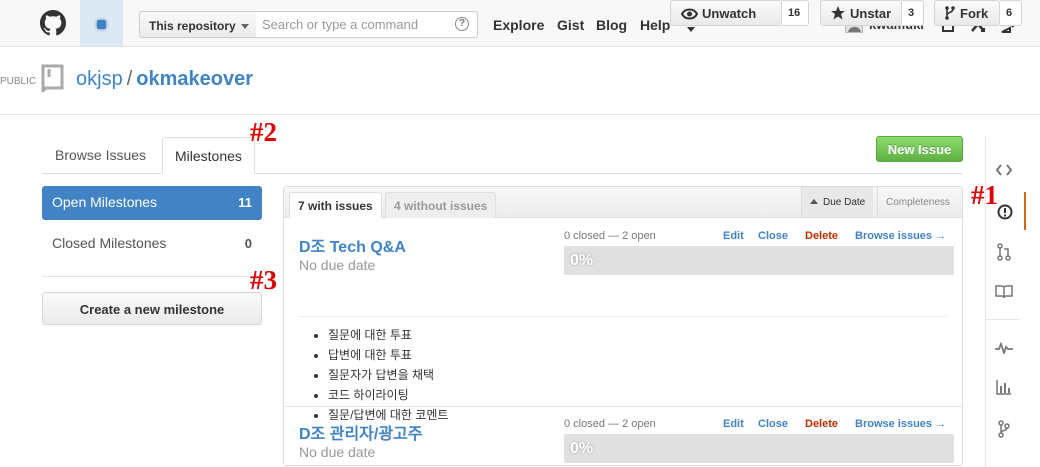 Image resolution: width=1040 pixels, height=467 pixels. I want to click on notifications-button, so click(101, 23).